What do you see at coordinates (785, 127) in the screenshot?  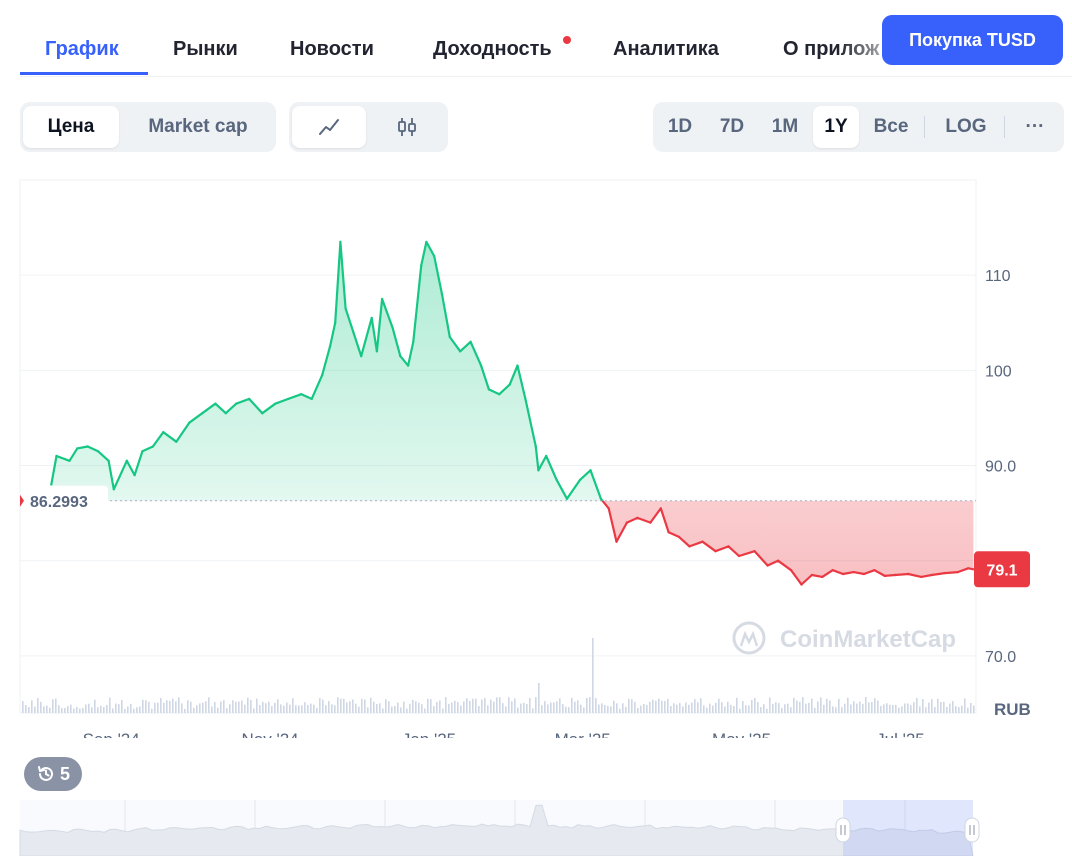 I see `range-1m-button: 1M` at bounding box center [785, 127].